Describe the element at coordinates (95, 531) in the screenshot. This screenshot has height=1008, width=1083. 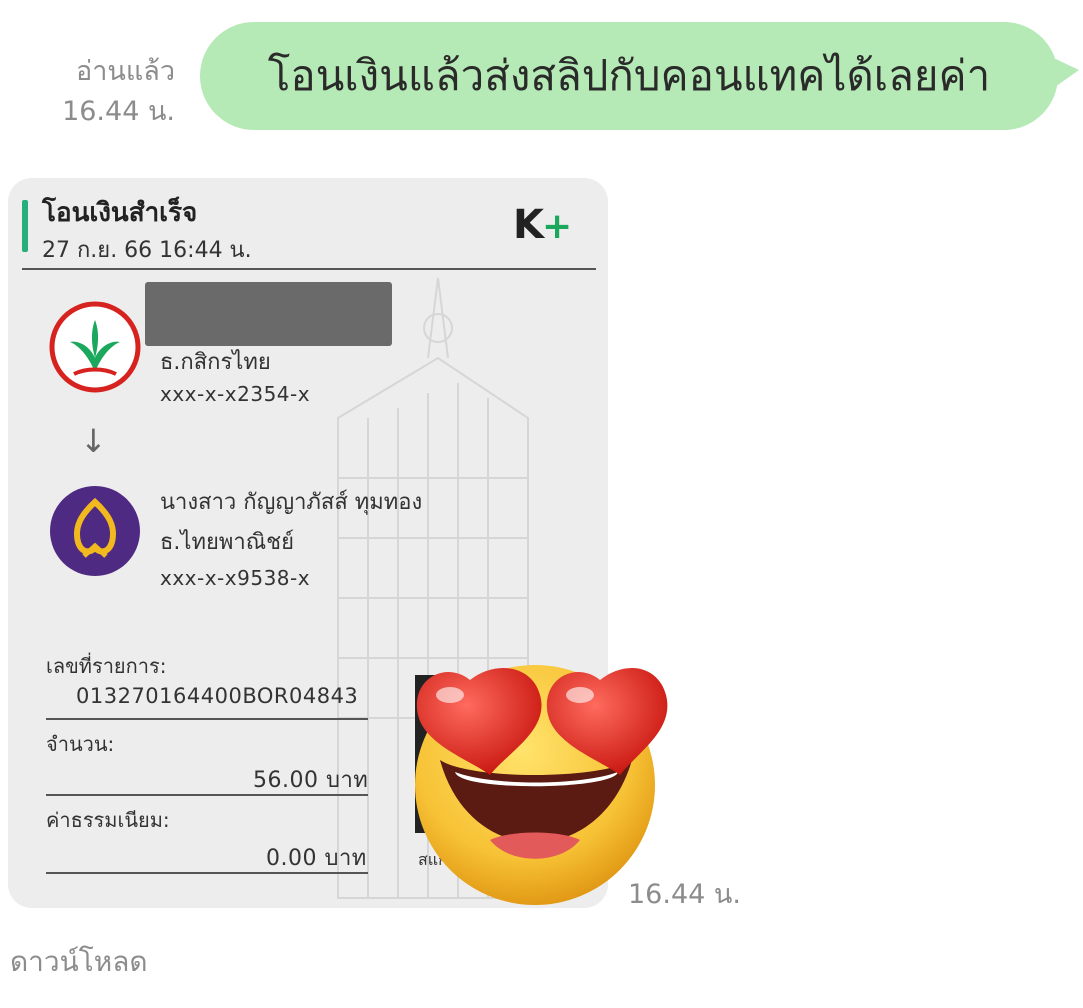
I see `scb-bank-icon` at that location.